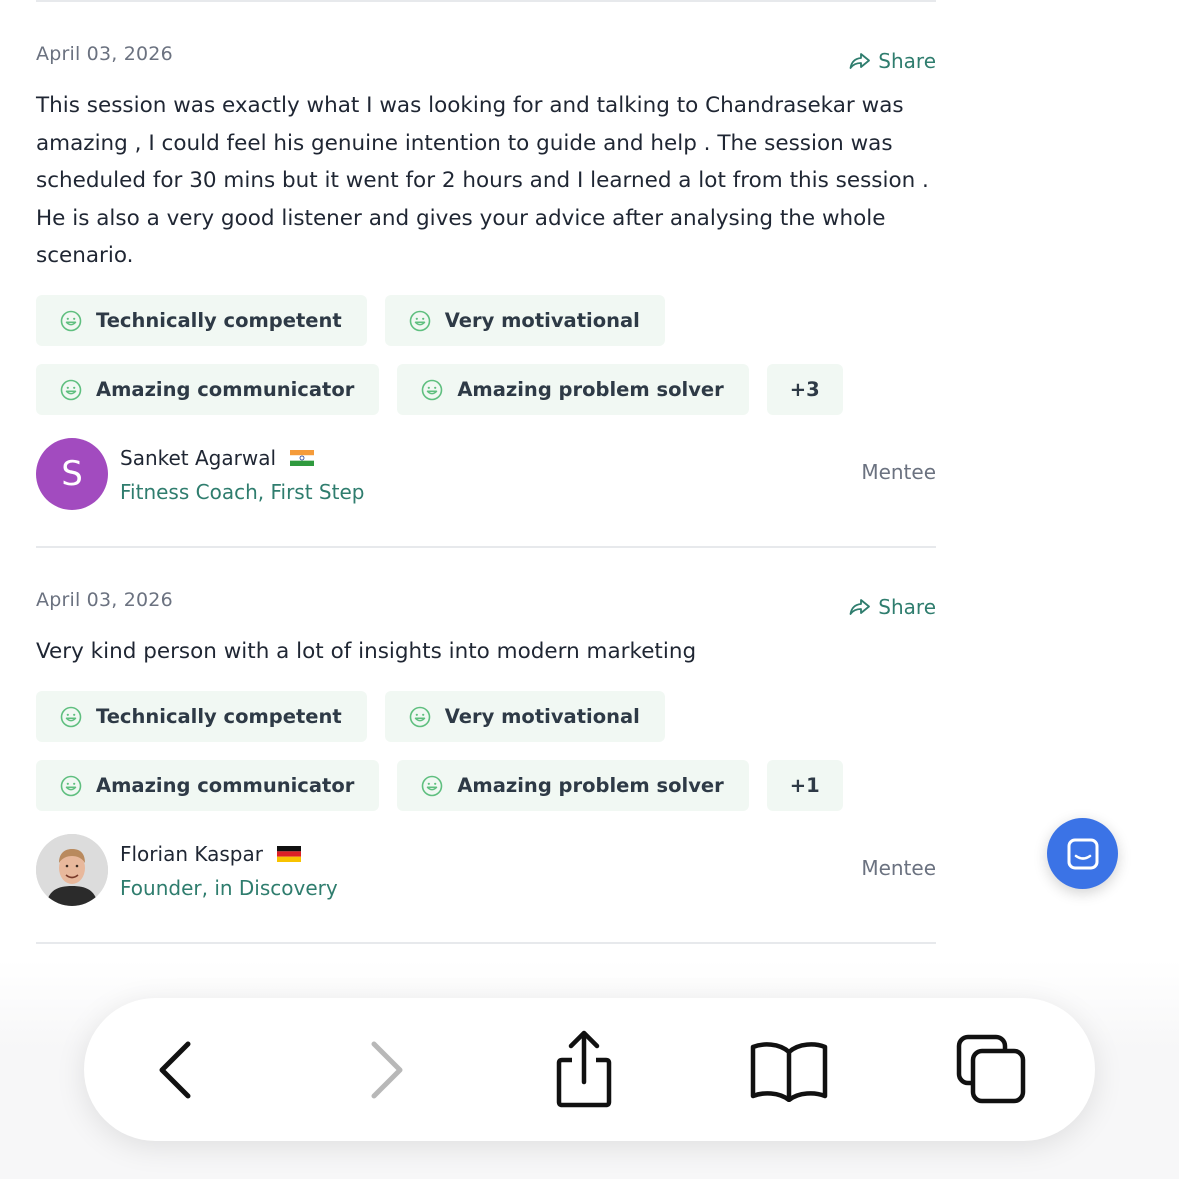 The image size is (1179, 1179). I want to click on browser-toolbar, so click(589, 1069).